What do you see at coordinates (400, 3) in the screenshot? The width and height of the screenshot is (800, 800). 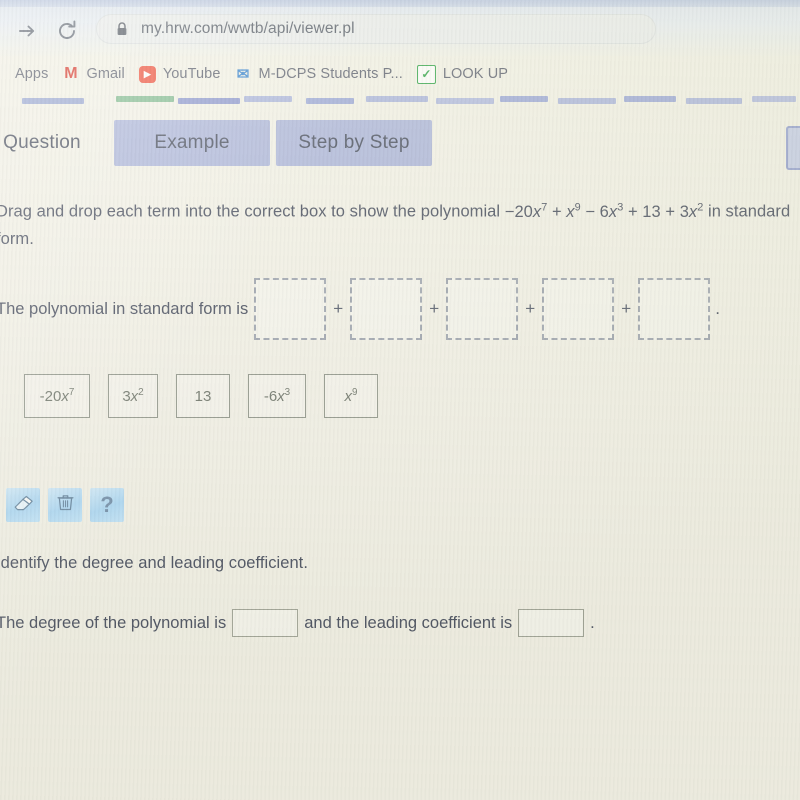 I see `window-top-edge` at bounding box center [400, 3].